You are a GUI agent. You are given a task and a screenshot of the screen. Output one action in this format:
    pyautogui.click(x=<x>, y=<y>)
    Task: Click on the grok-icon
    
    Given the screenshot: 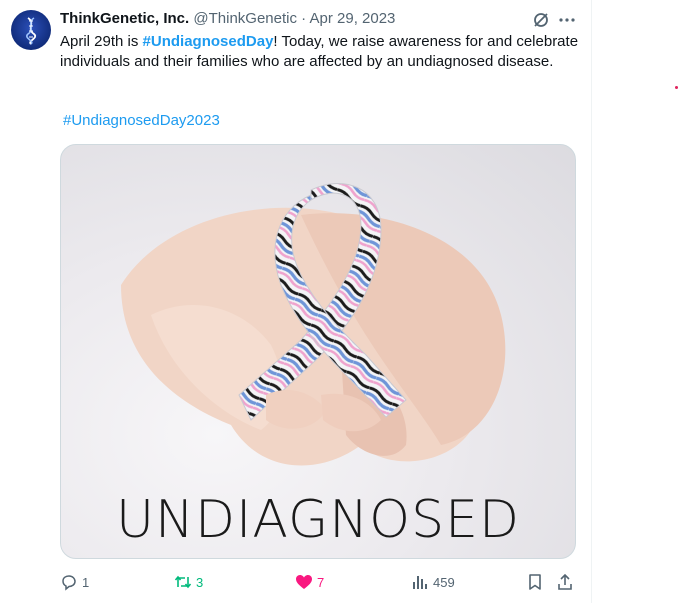 What is the action you would take?
    pyautogui.click(x=541, y=20)
    